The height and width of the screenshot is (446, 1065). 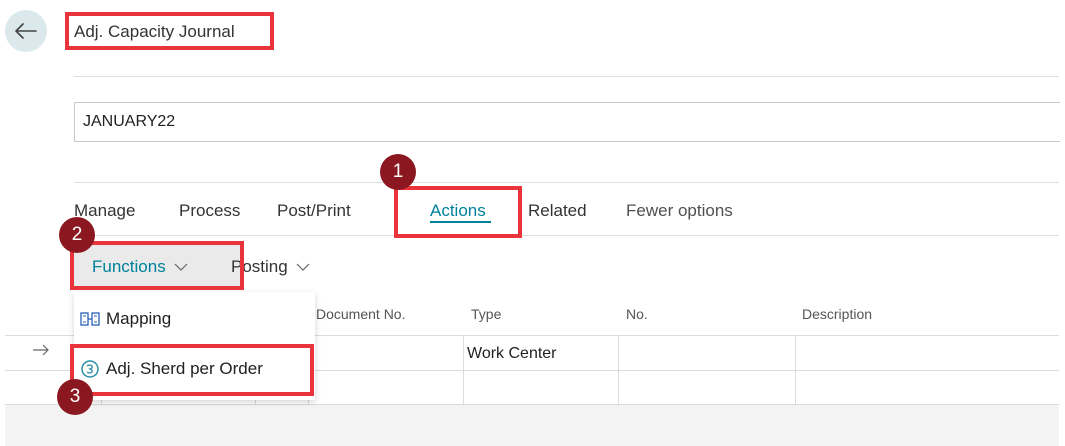 I want to click on batch-name-field, so click(x=567, y=122).